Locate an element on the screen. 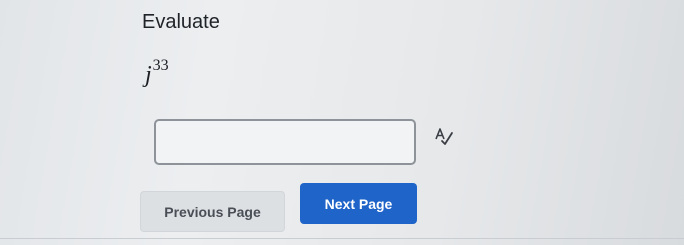 This screenshot has width=684, height=245. expression-base: j is located at coordinates (148, 75).